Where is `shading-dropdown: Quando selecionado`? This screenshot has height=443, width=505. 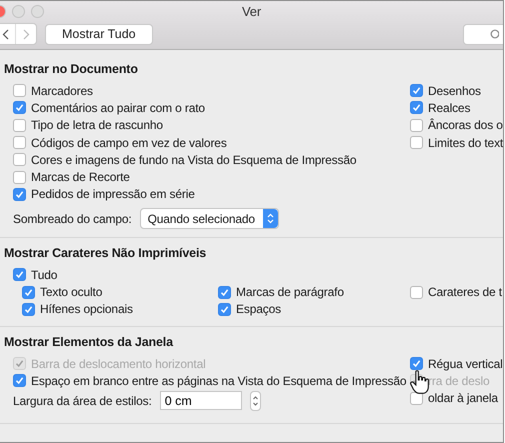 shading-dropdown: Quando selecionado is located at coordinates (209, 219).